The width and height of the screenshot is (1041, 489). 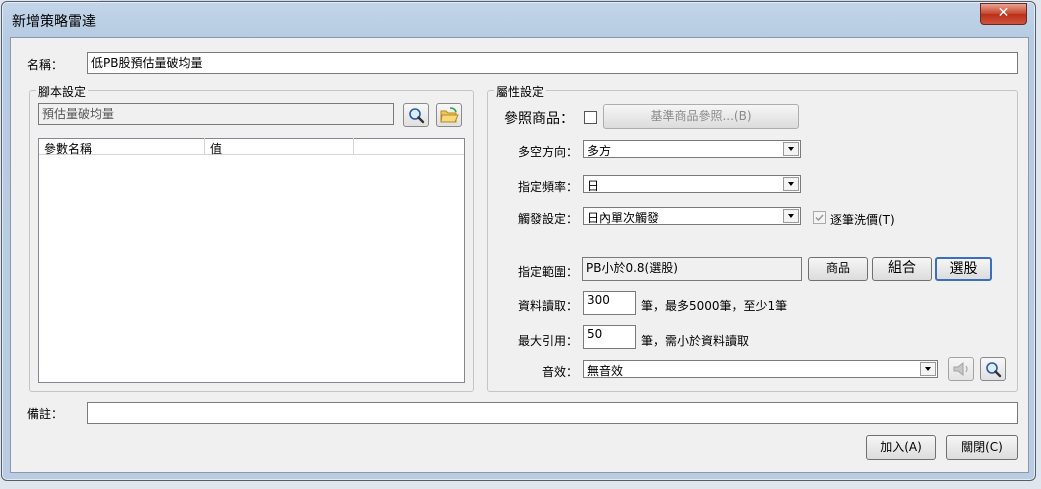 I want to click on checkmark-icon, so click(x=819, y=218).